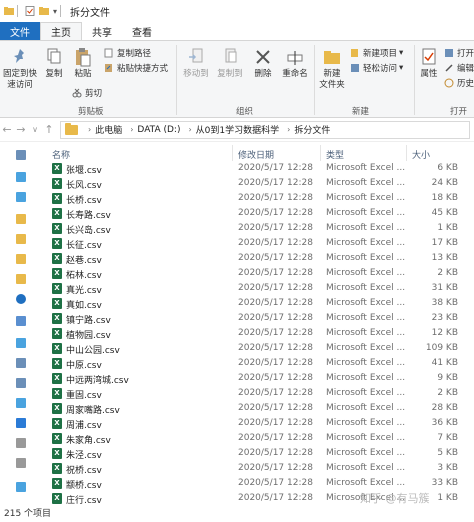  Describe the element at coordinates (35, 129) in the screenshot. I see `recent-dropdown-icon: ∨` at that location.